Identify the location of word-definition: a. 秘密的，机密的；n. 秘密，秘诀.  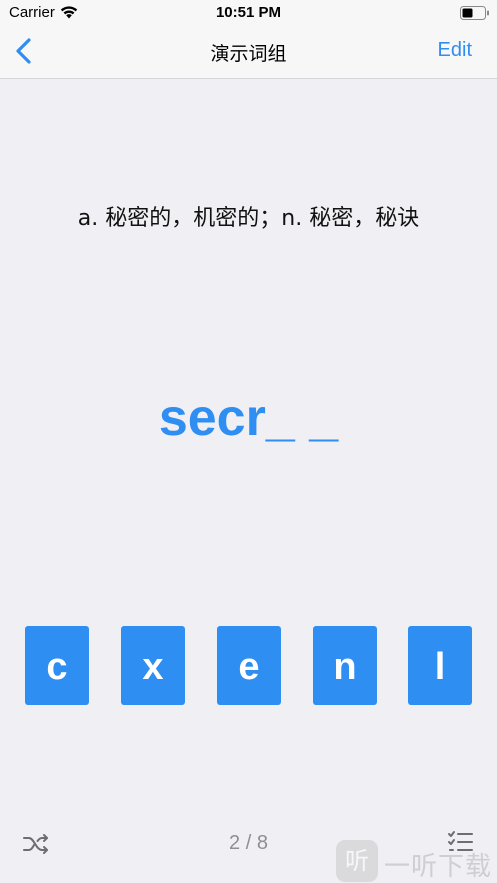
(248, 218).